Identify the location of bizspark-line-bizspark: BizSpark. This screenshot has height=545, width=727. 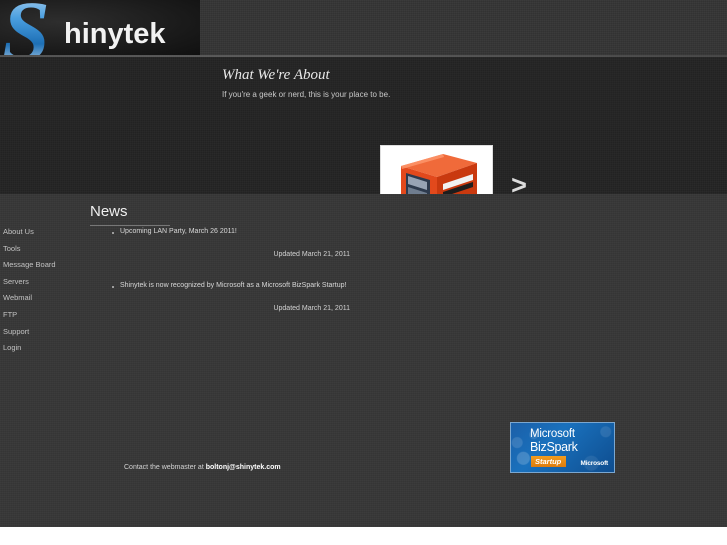
(554, 447).